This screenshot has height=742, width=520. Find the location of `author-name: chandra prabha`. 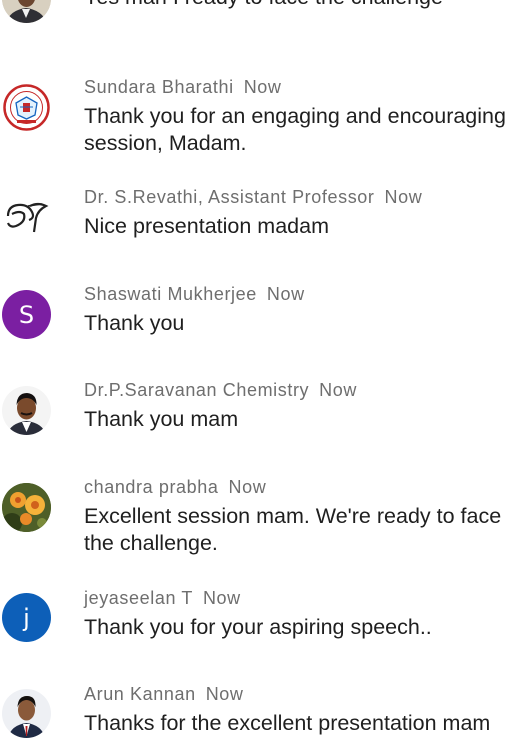

author-name: chandra prabha is located at coordinates (151, 487).